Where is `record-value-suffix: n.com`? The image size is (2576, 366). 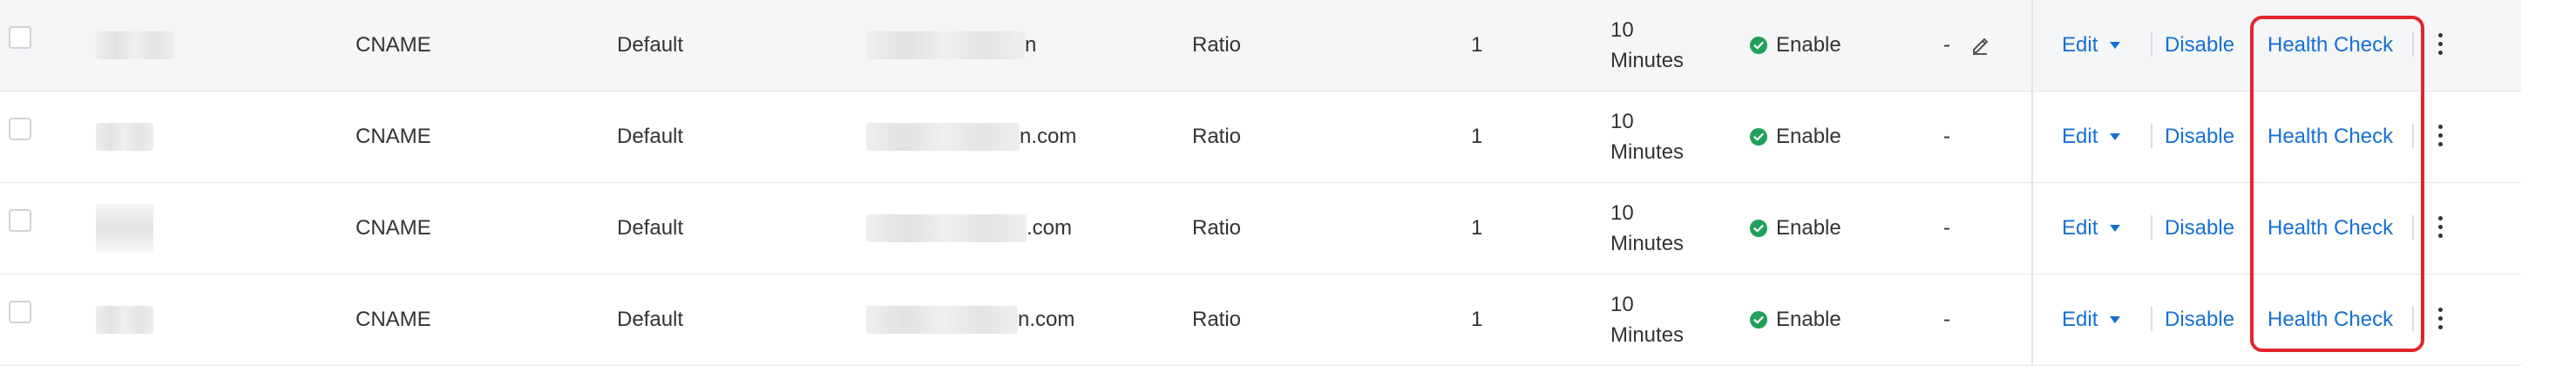 record-value-suffix: n.com is located at coordinates (1046, 319).